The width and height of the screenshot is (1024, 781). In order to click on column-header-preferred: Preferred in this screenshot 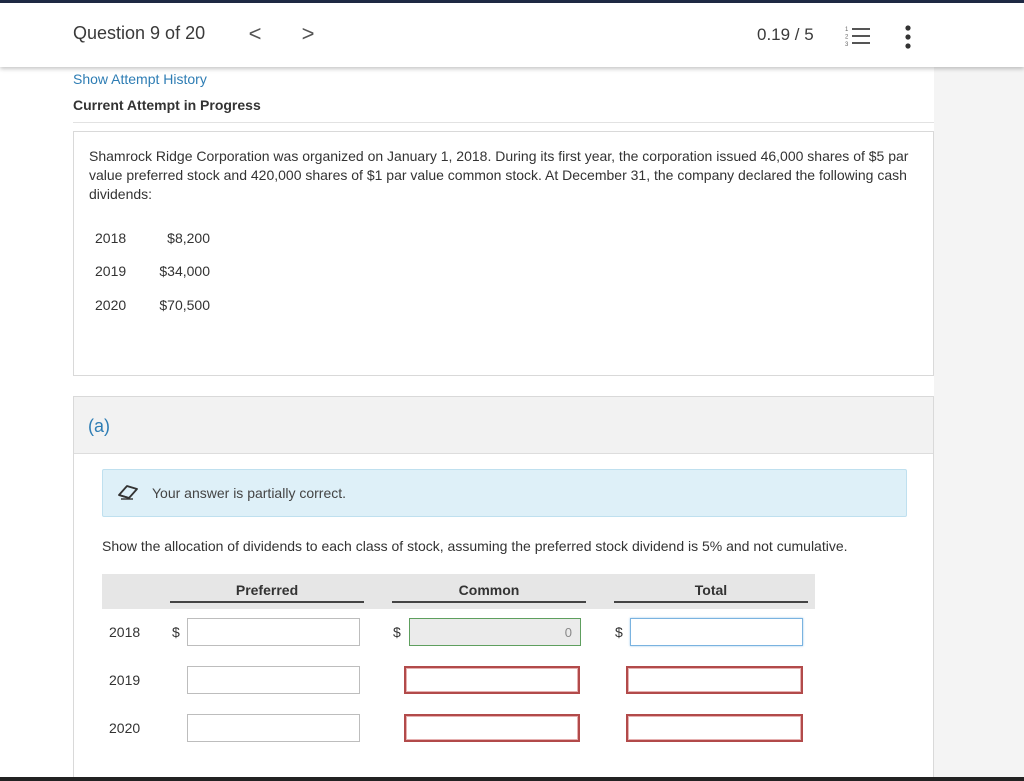, I will do `click(267, 590)`.